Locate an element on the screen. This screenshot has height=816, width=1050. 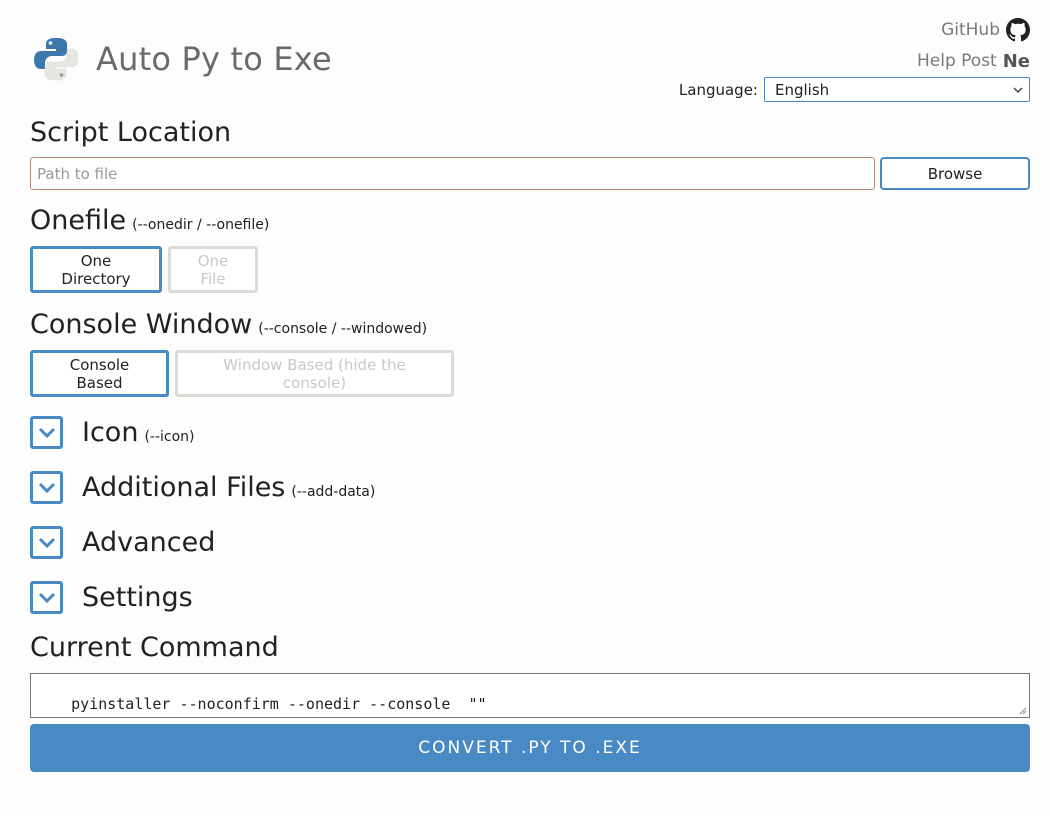
onefile-title: Onefile is located at coordinates (78, 220).